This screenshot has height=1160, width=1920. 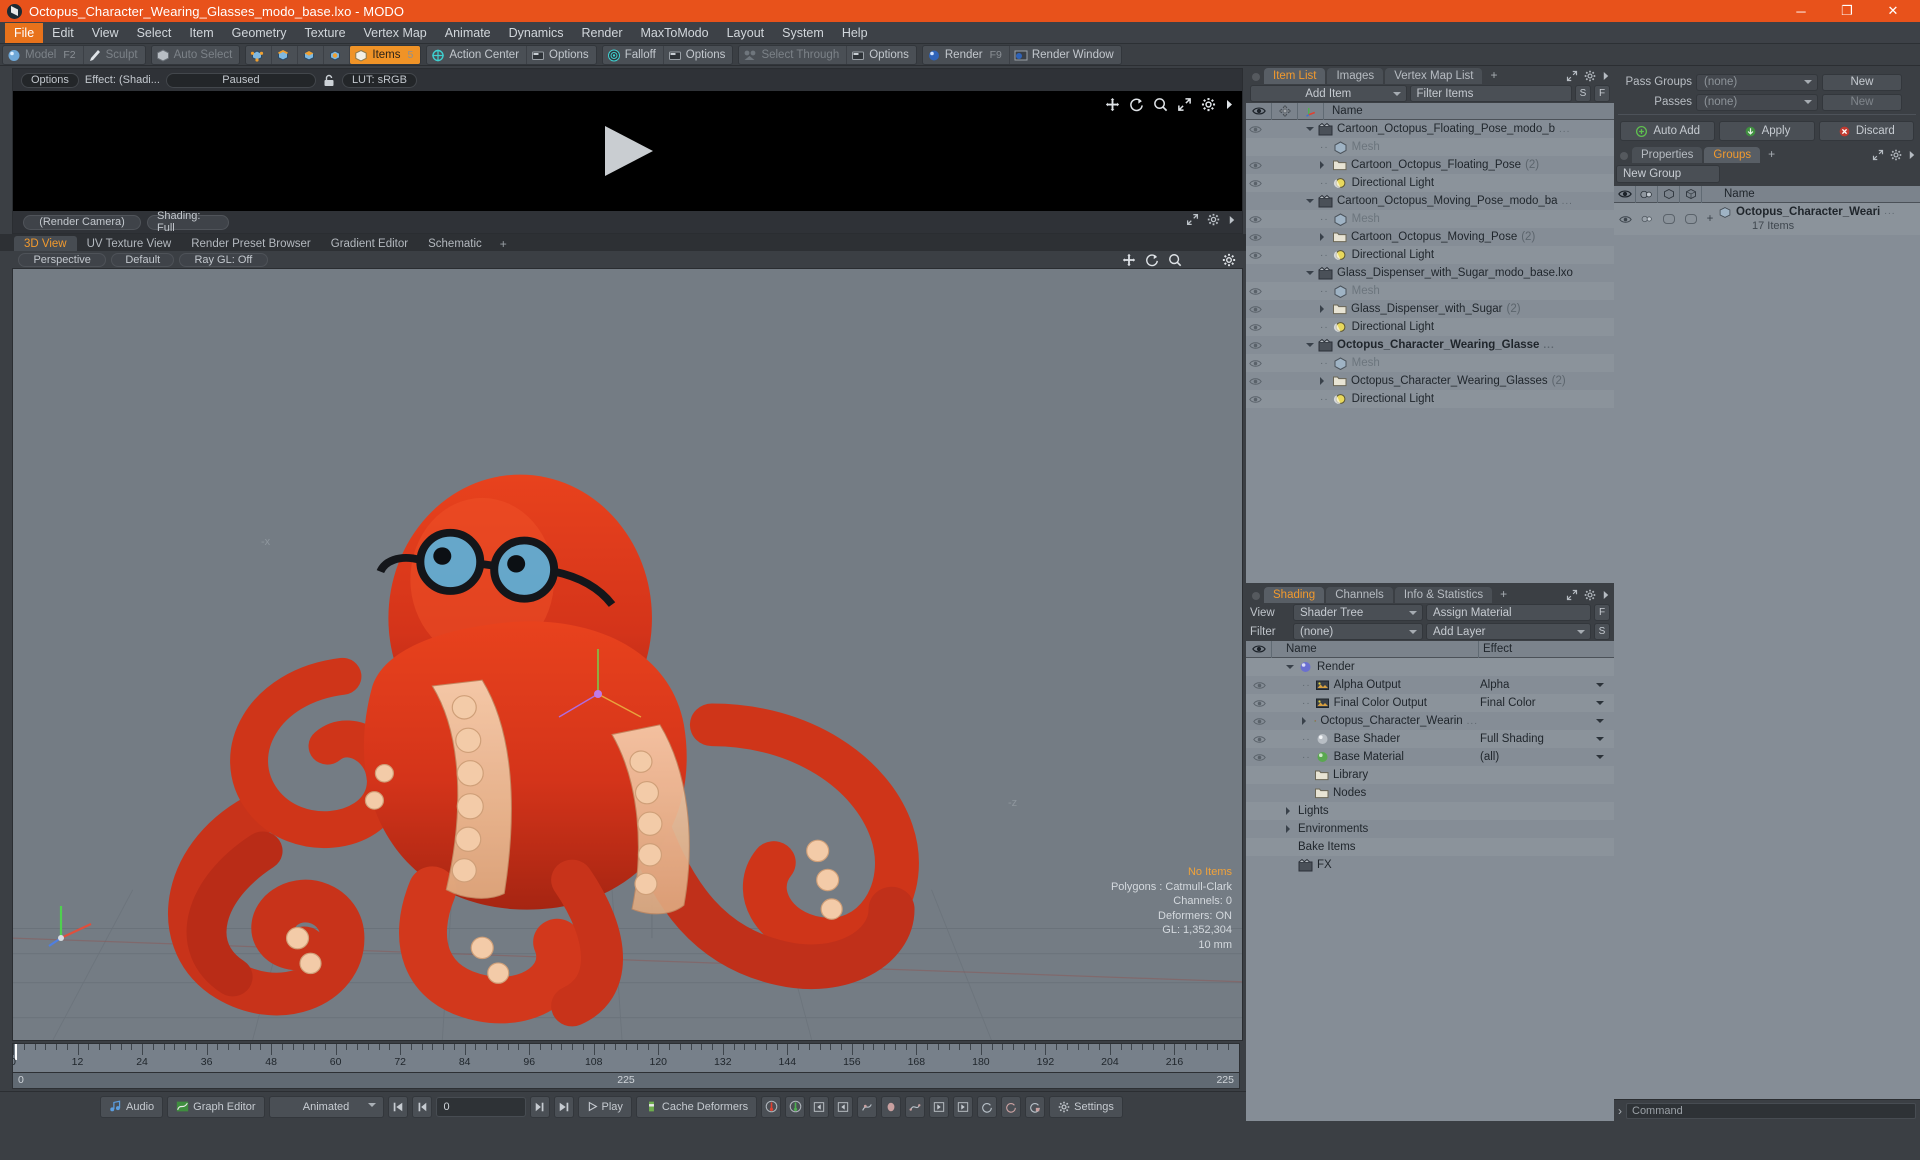 What do you see at coordinates (819, 1106) in the screenshot?
I see `prev-key-button` at bounding box center [819, 1106].